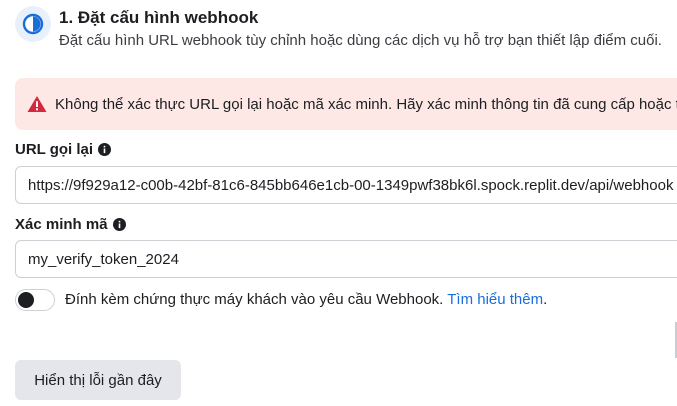  Describe the element at coordinates (98, 380) in the screenshot. I see `show-recent-errors-button: Hiển thị lỗi gần đây` at that location.